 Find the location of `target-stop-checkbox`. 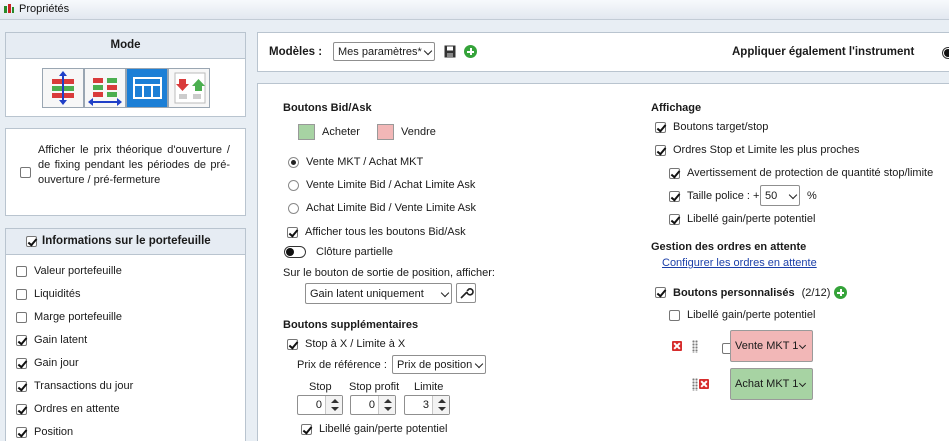

target-stop-checkbox is located at coordinates (660, 127).